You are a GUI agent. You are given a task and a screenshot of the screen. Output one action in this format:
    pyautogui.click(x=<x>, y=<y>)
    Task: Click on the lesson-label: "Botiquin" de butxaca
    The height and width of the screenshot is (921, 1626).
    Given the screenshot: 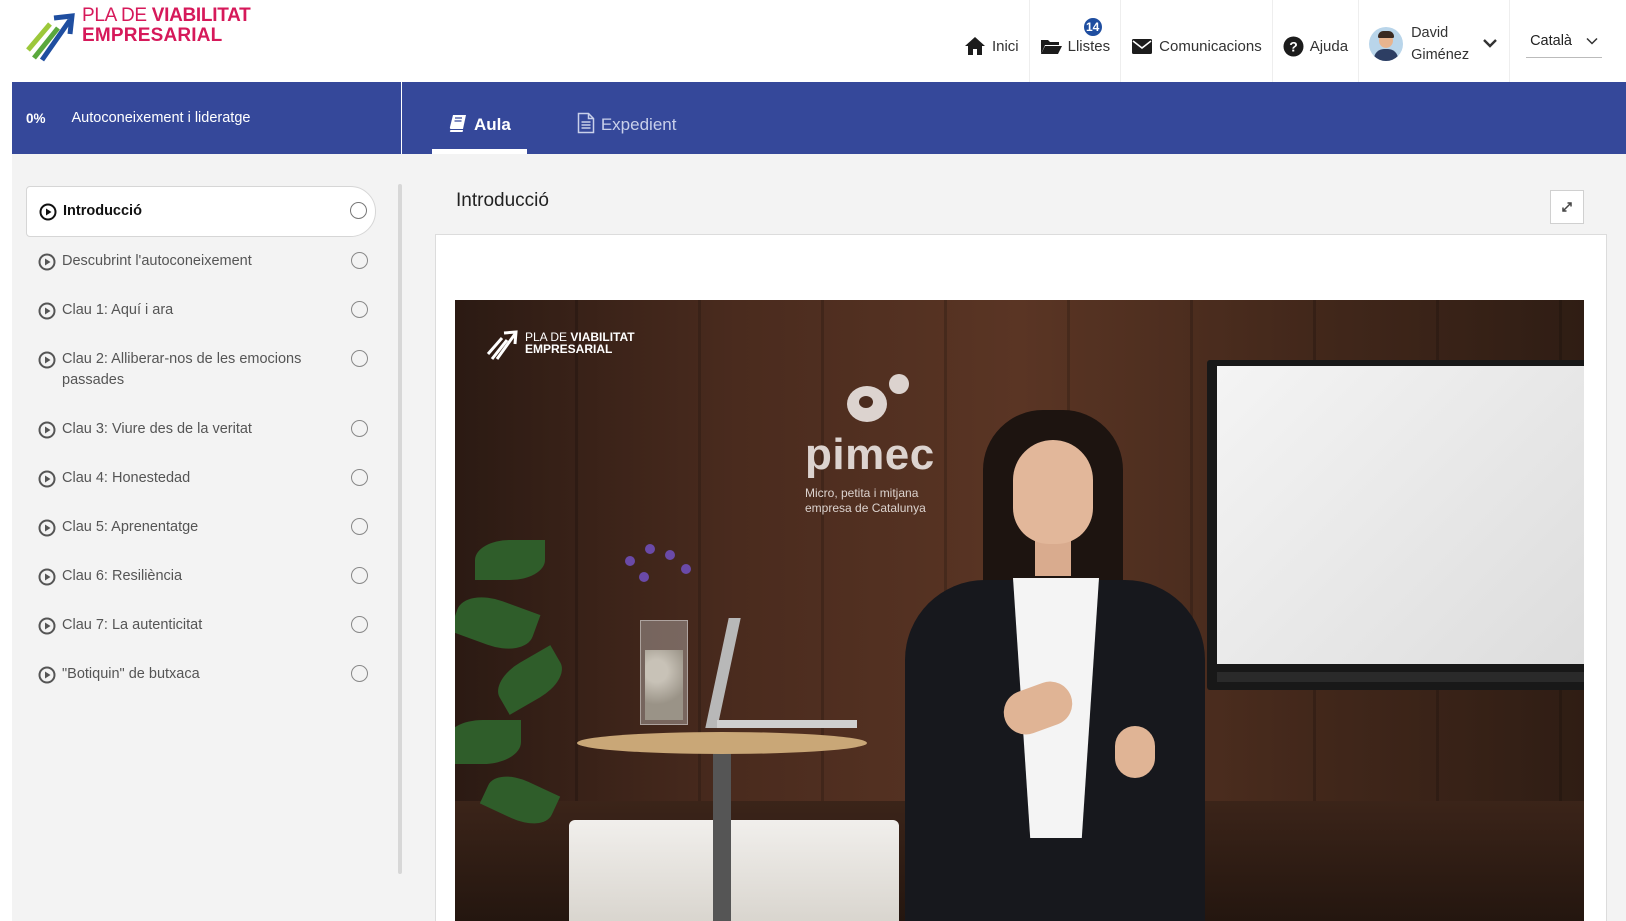 What is the action you would take?
    pyautogui.click(x=131, y=674)
    